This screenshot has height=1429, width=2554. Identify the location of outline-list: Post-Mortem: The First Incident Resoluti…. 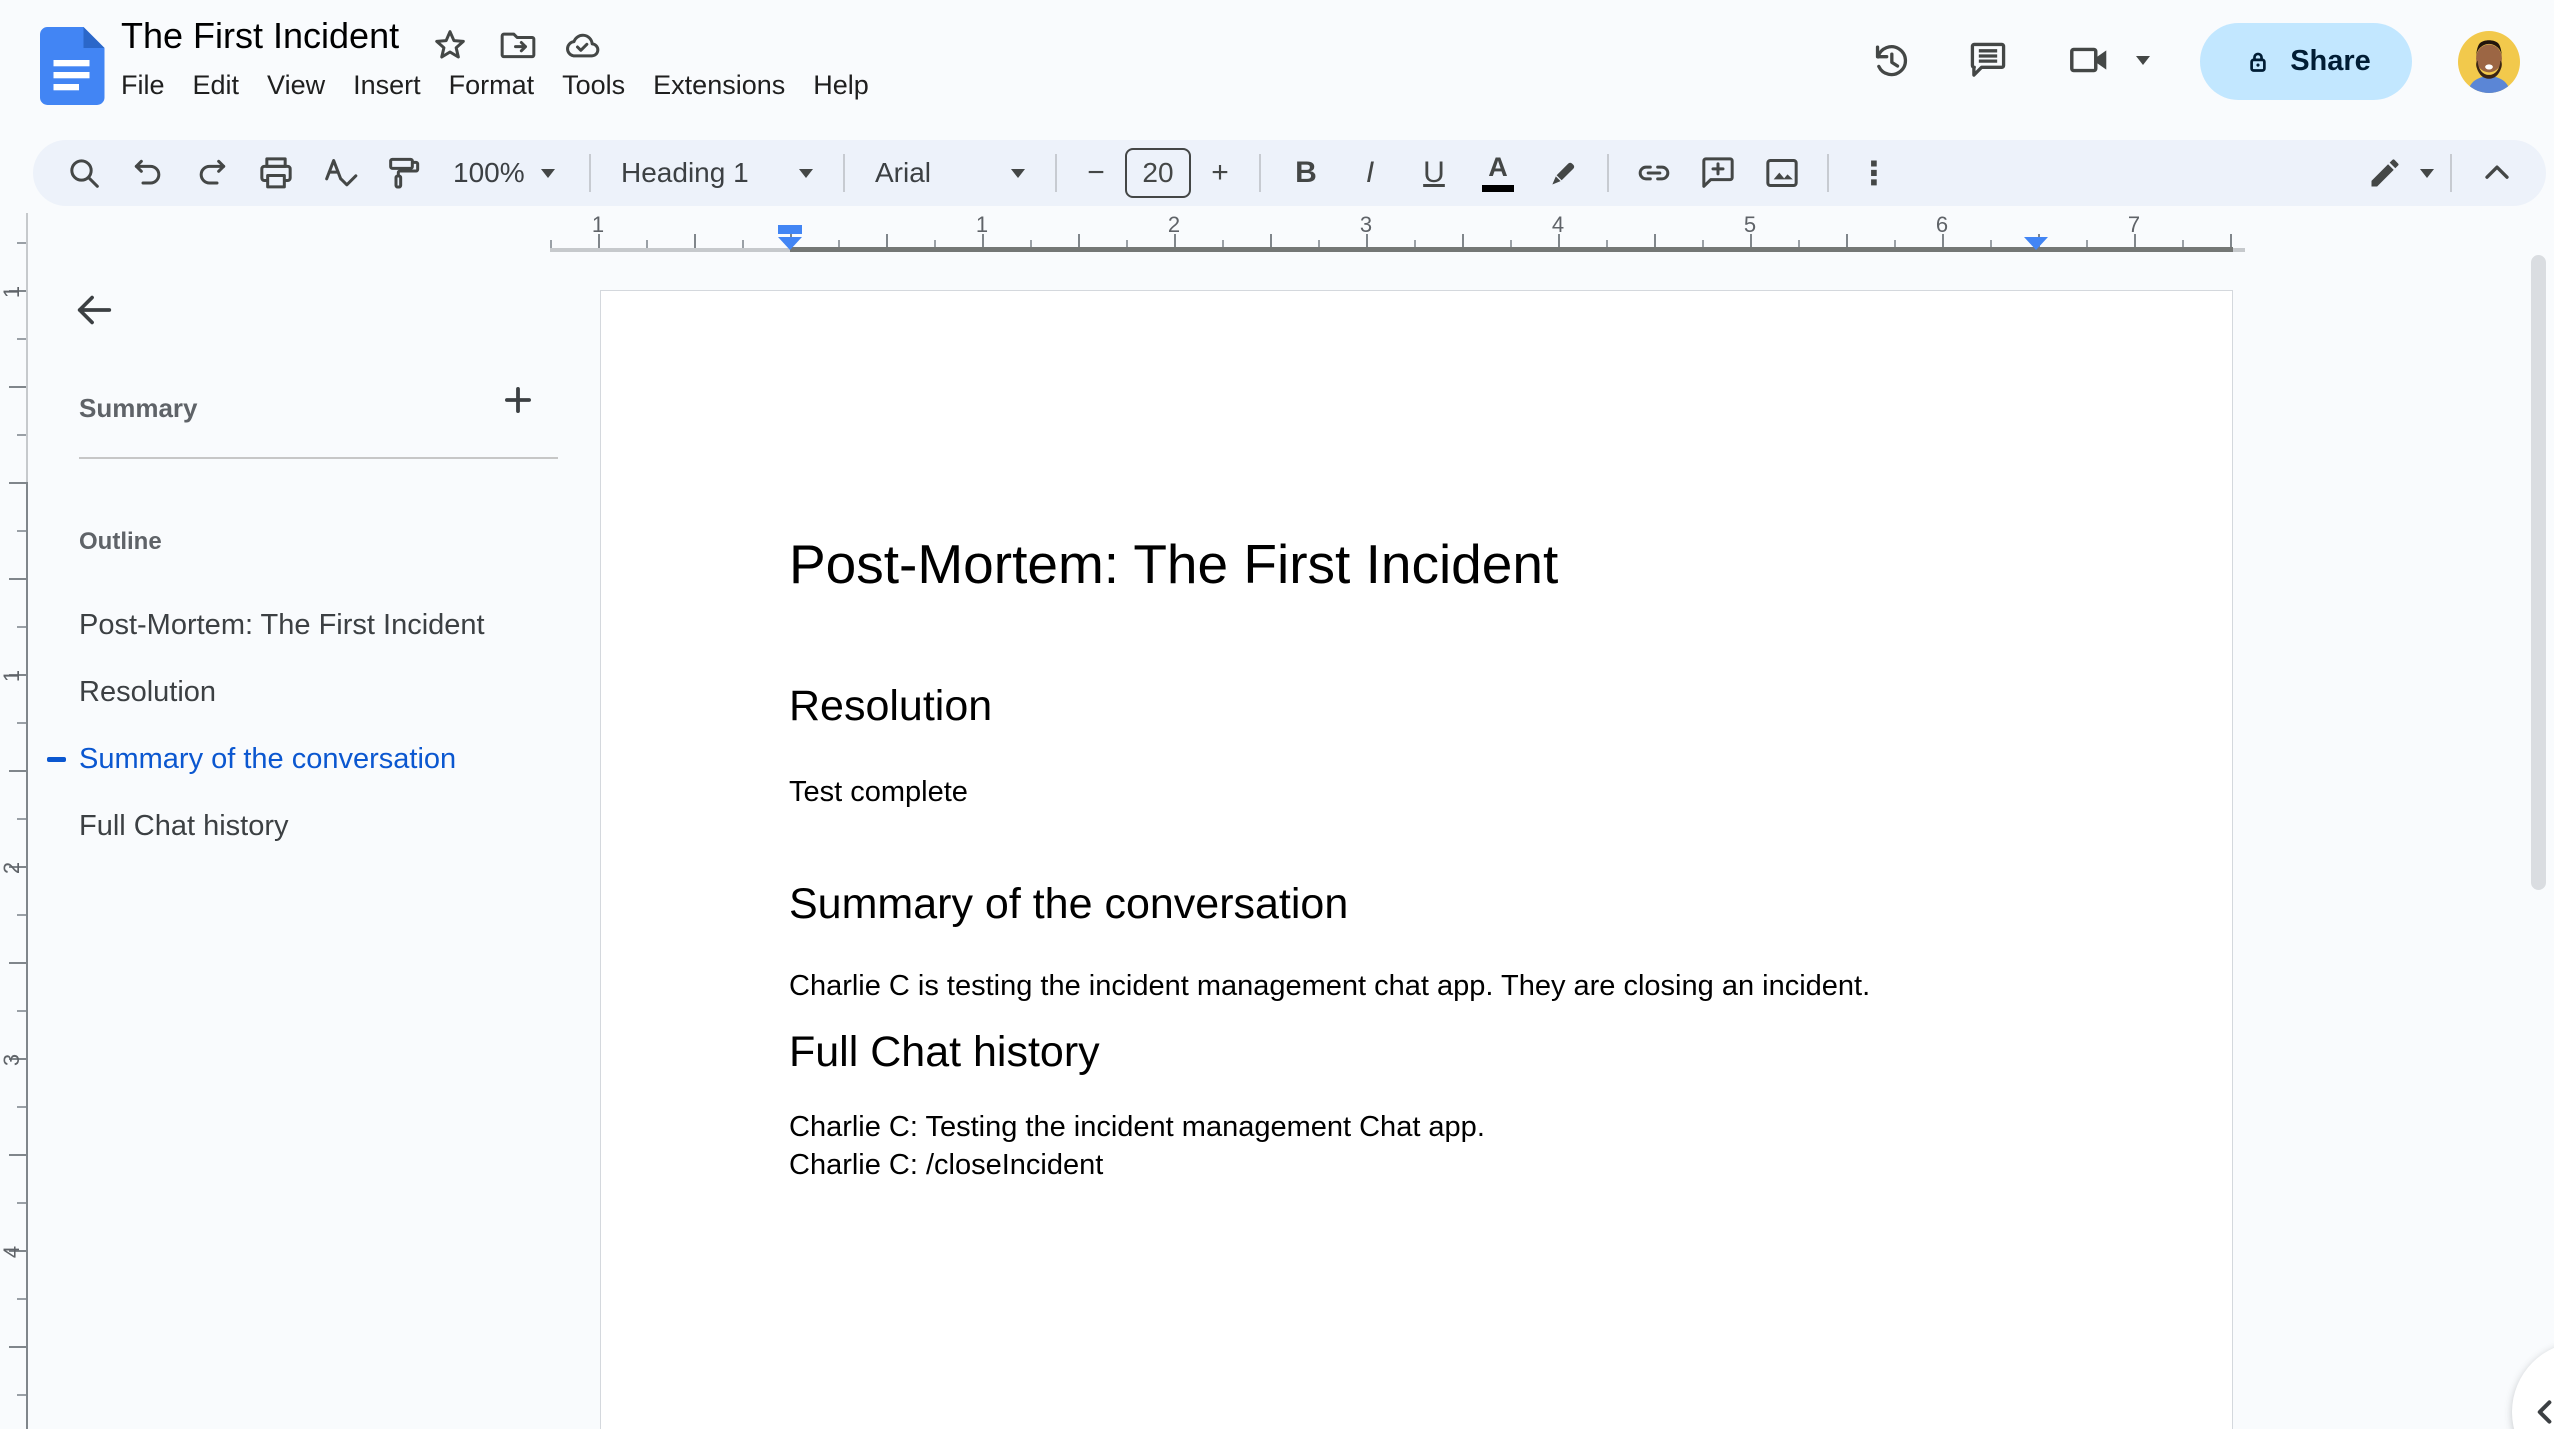
(300, 726).